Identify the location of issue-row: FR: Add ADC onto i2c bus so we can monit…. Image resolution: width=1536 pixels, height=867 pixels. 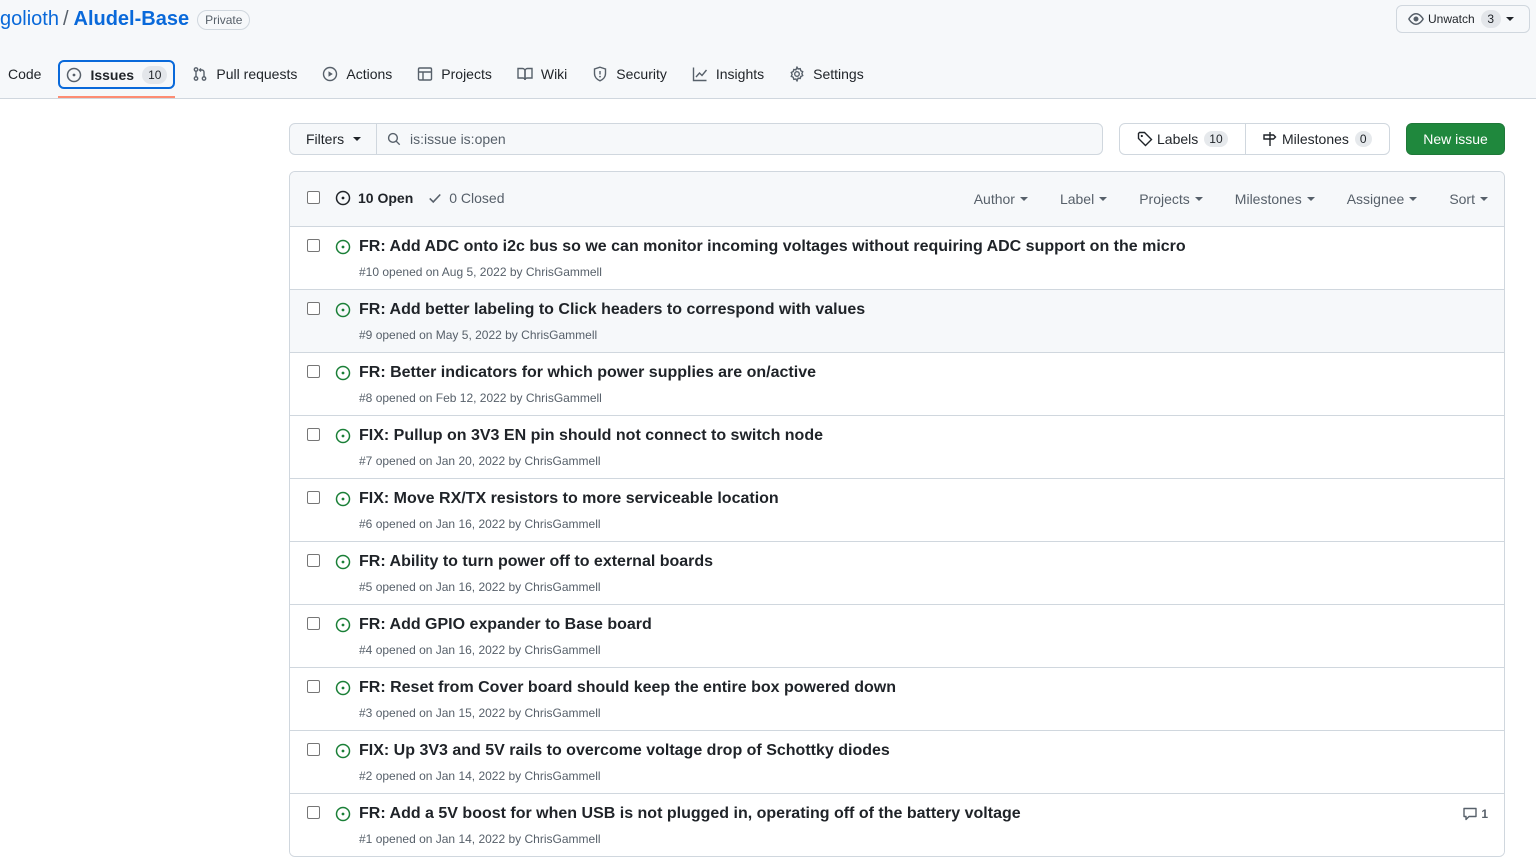
(897, 258).